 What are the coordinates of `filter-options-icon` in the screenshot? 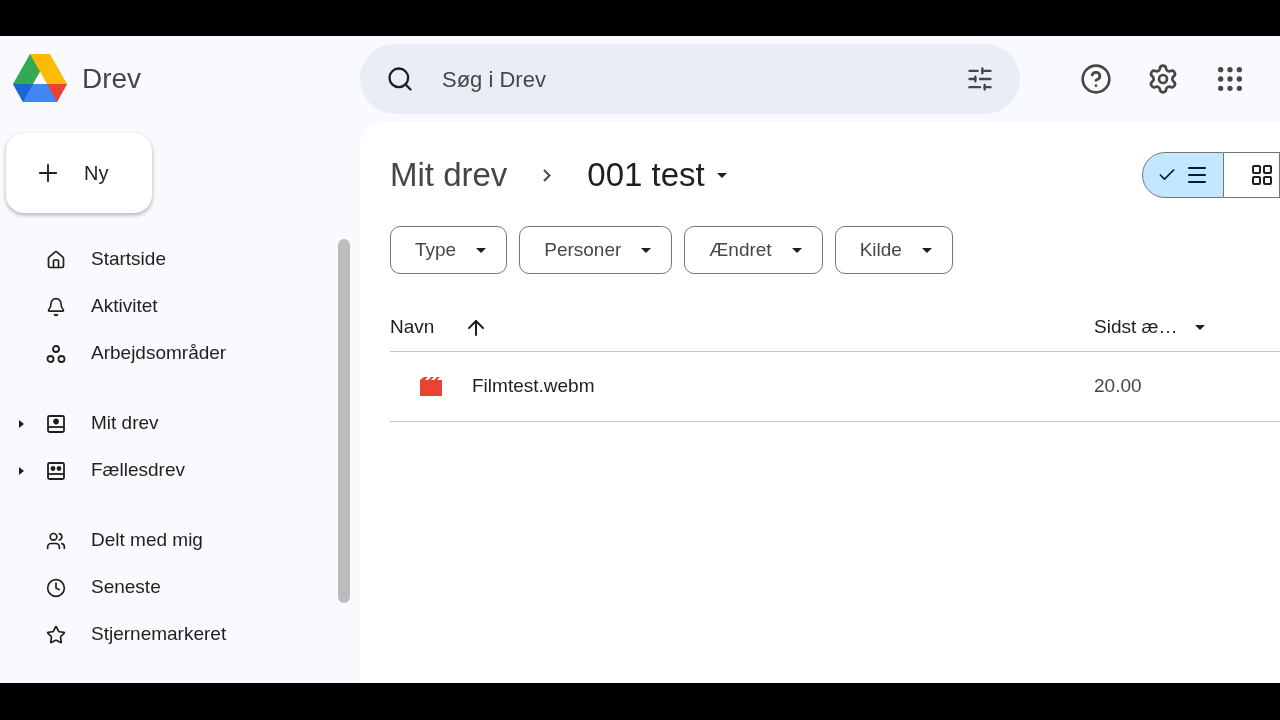 It's located at (980, 79).